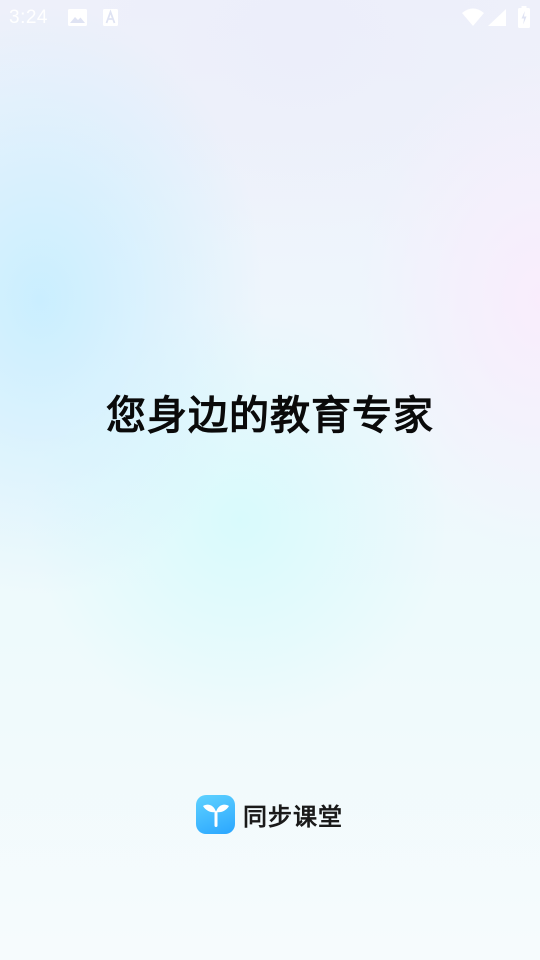  What do you see at coordinates (270, 18) in the screenshot?
I see `status-bar: 3:24` at bounding box center [270, 18].